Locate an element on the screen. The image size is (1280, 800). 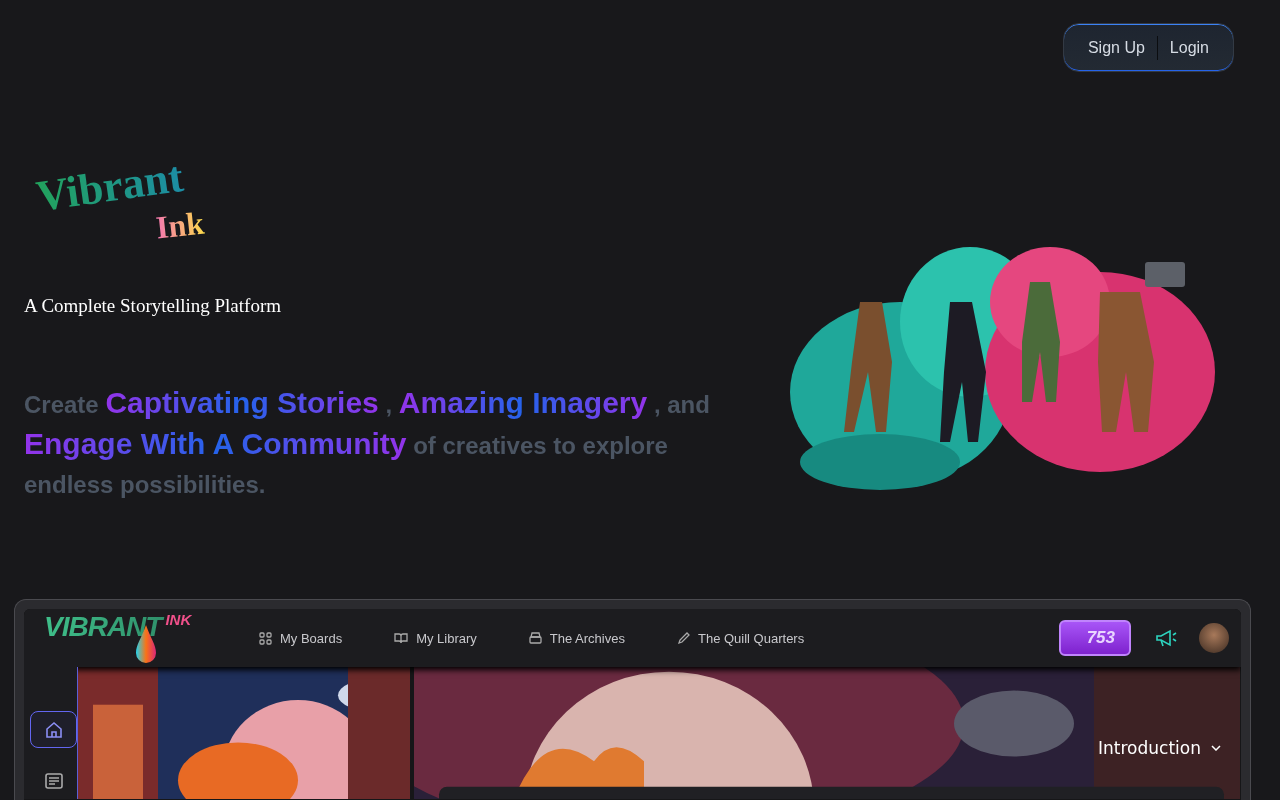
nav-link: The Quill Quarters is located at coordinates (741, 638).